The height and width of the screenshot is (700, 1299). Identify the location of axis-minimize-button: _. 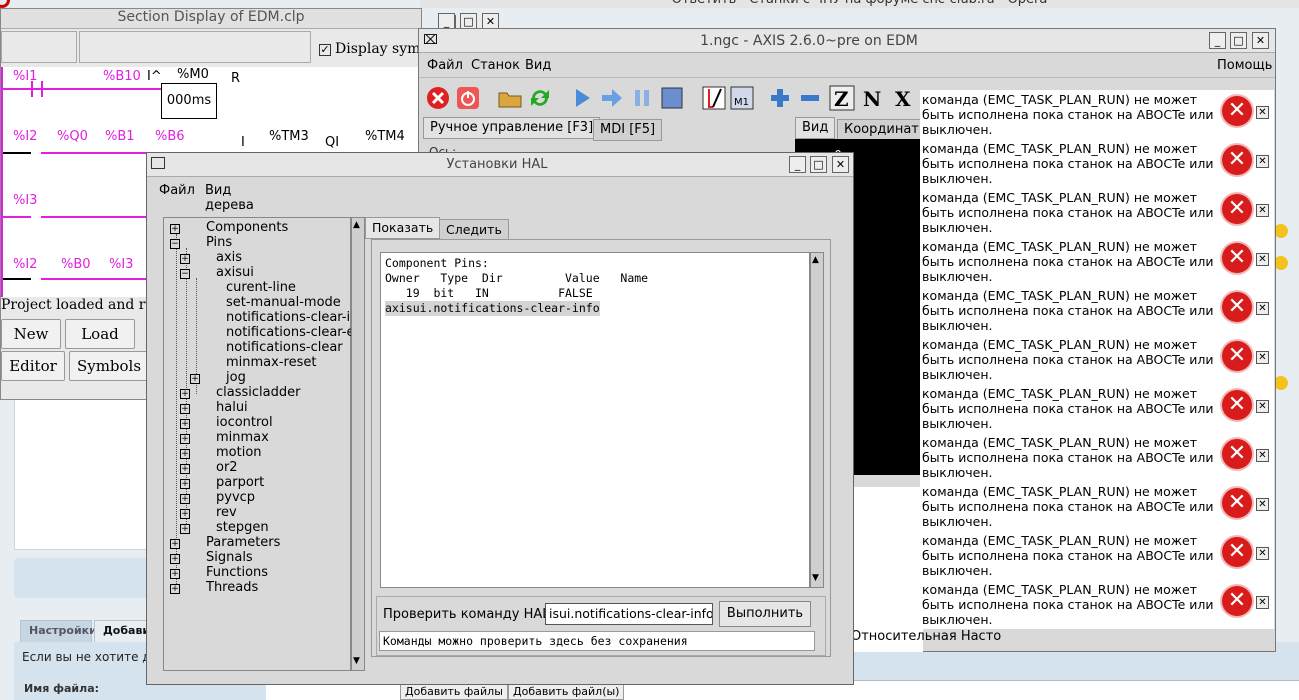
(1217, 40).